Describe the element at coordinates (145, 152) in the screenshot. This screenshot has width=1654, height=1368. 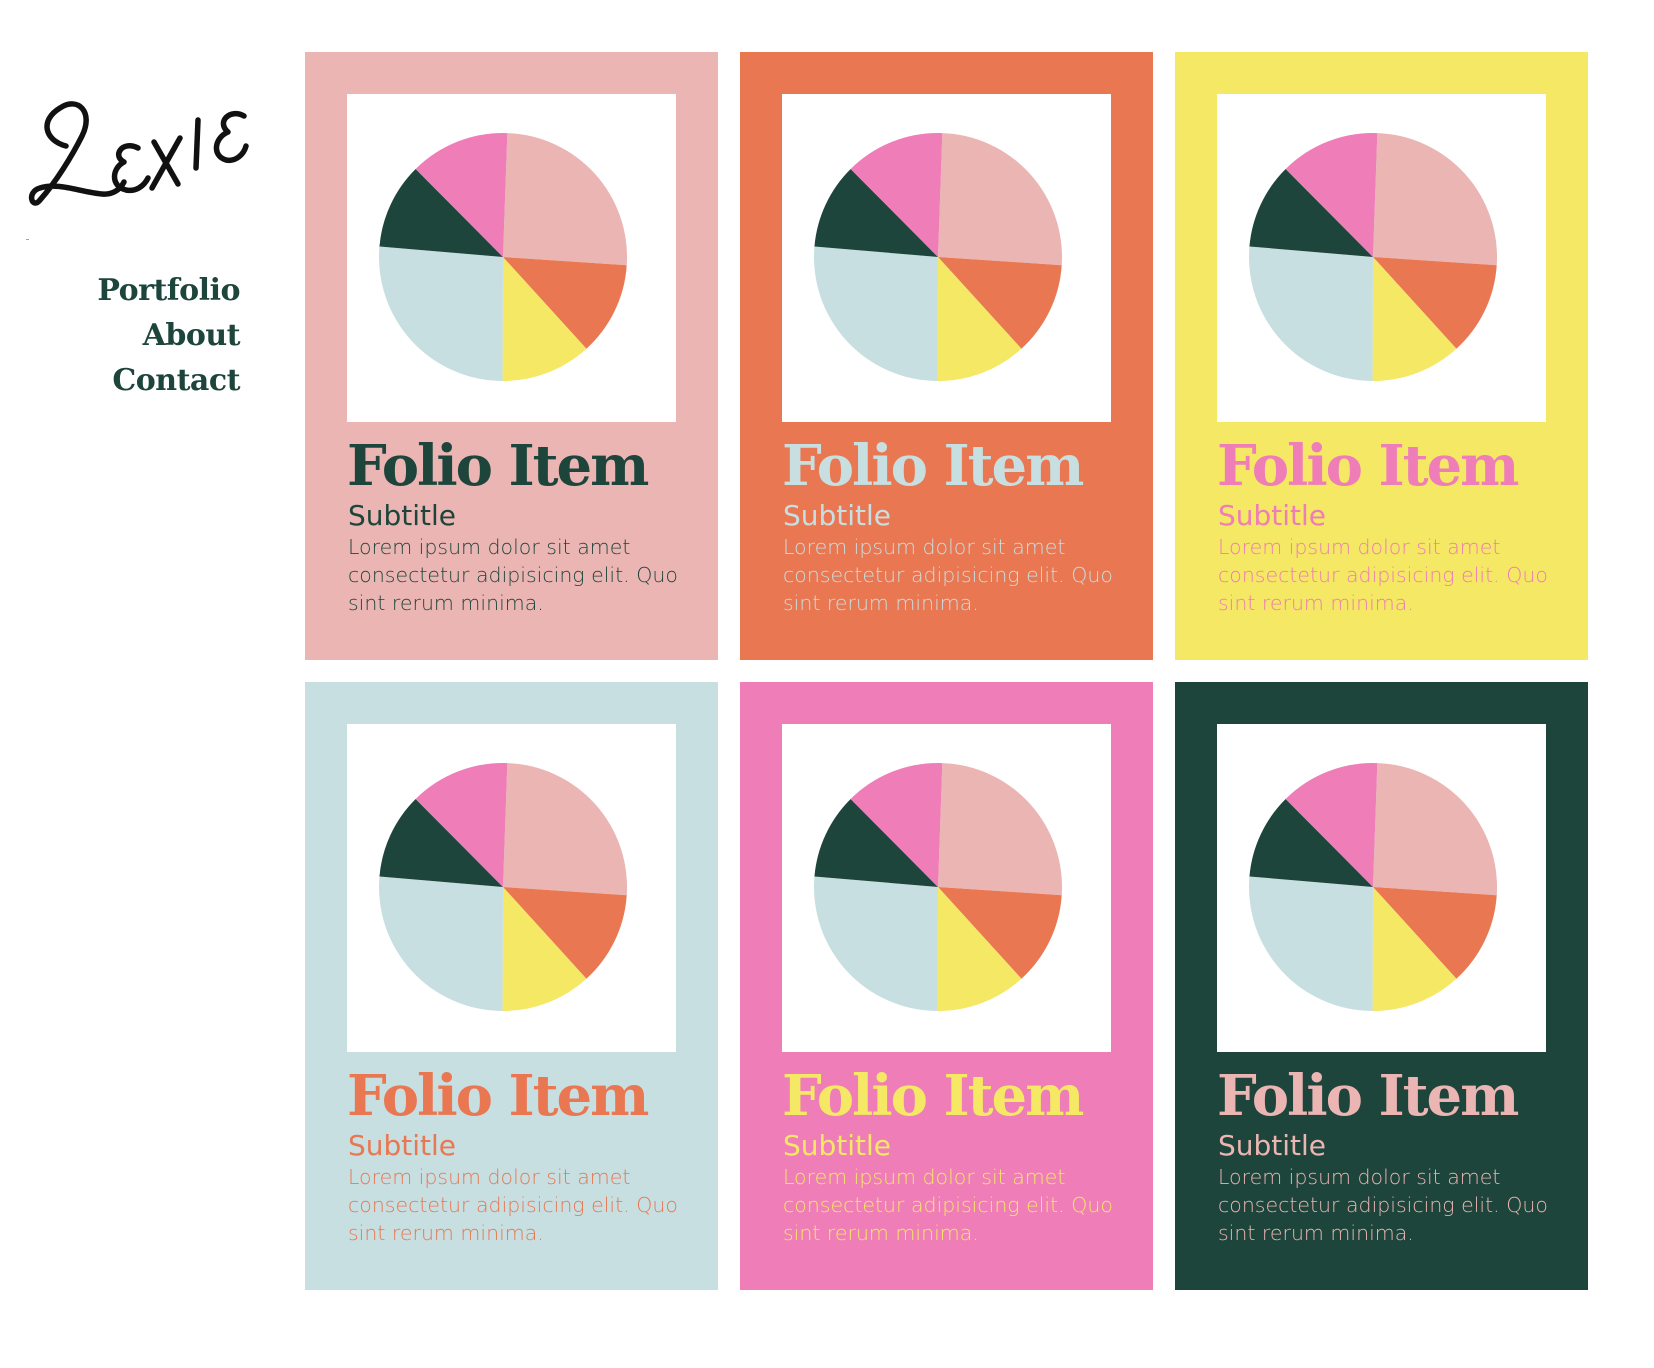
I see `lexie-logo` at that location.